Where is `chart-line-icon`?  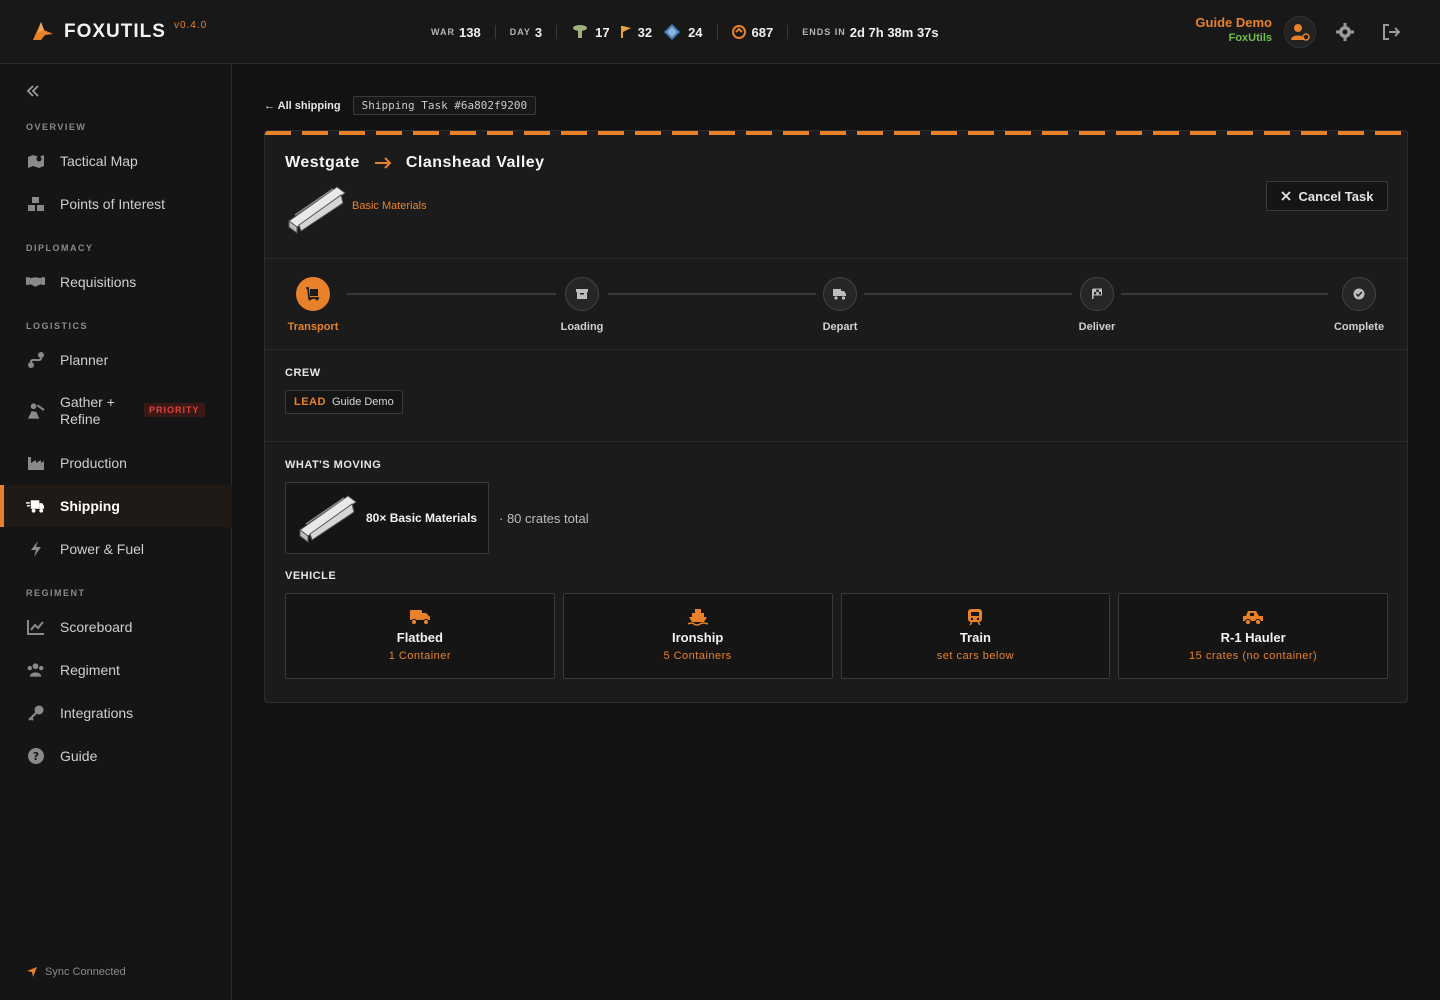
chart-line-icon is located at coordinates (35, 627).